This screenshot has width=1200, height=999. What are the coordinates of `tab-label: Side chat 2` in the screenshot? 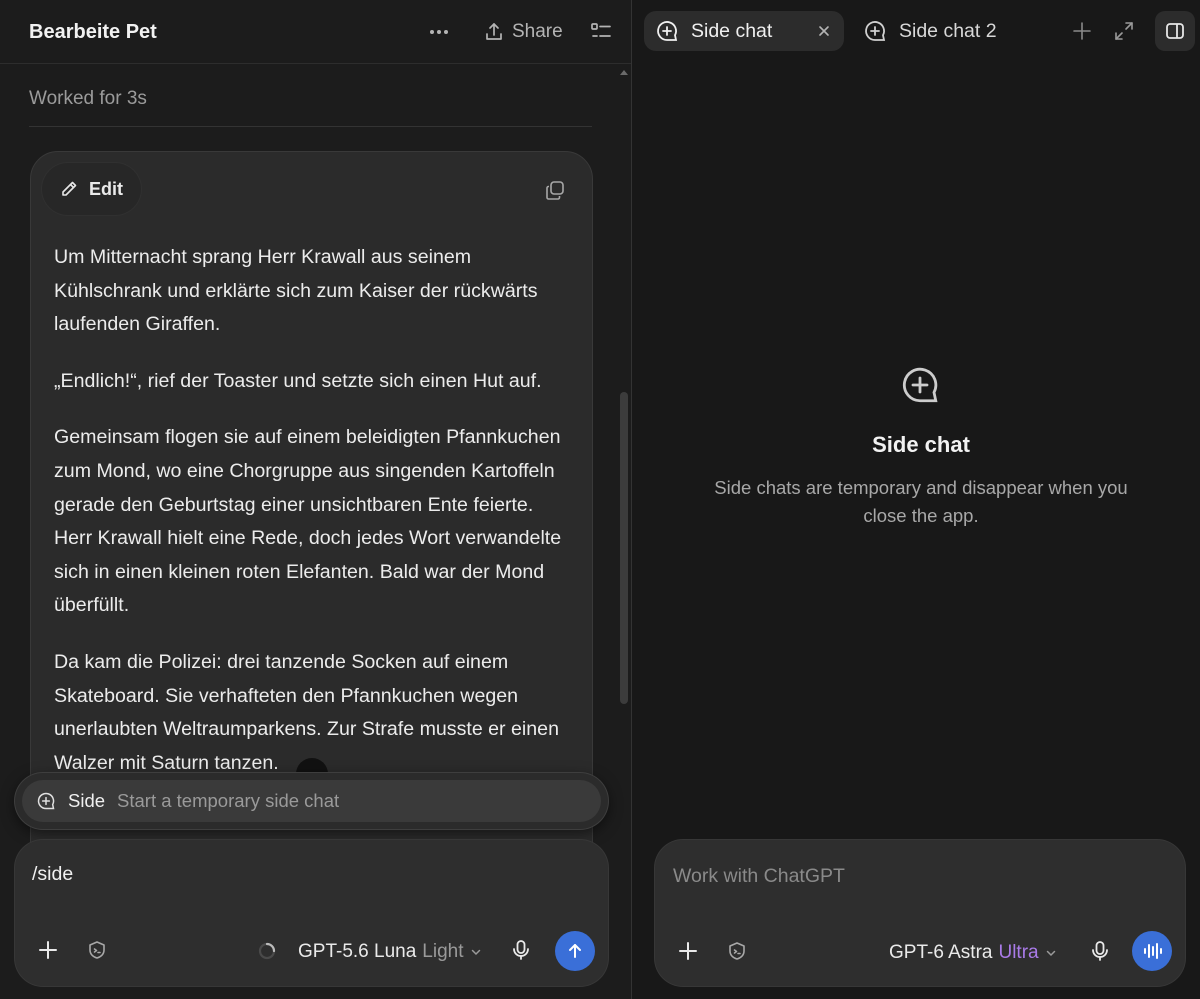 It's located at (948, 30).